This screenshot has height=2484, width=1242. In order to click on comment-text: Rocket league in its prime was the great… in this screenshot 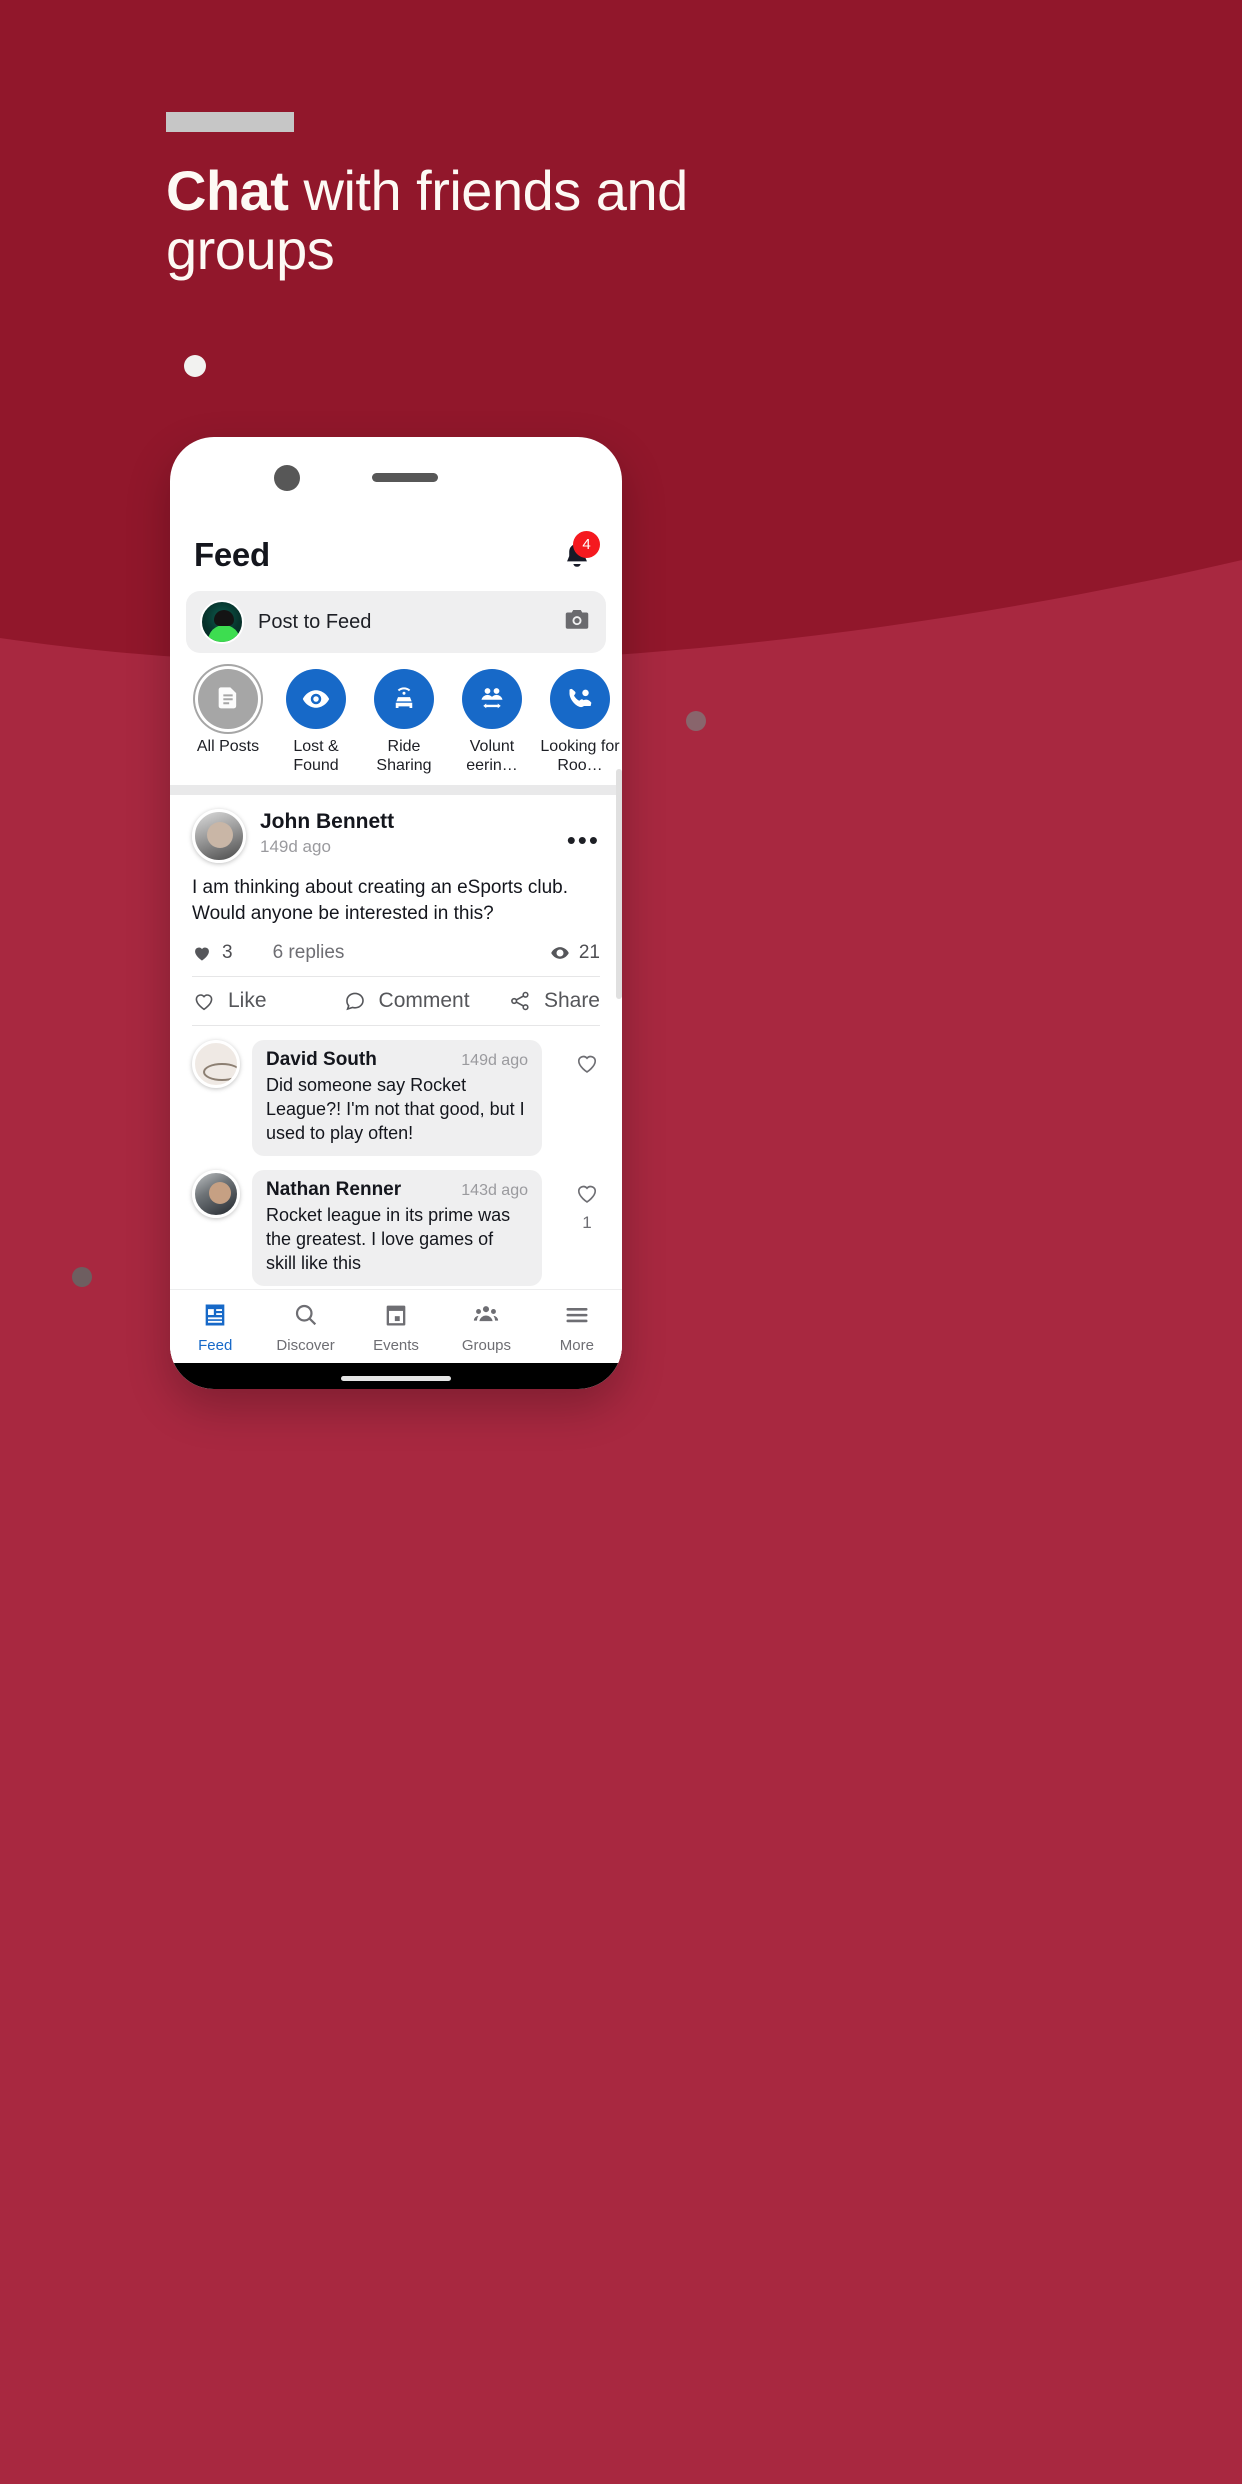, I will do `click(388, 1239)`.